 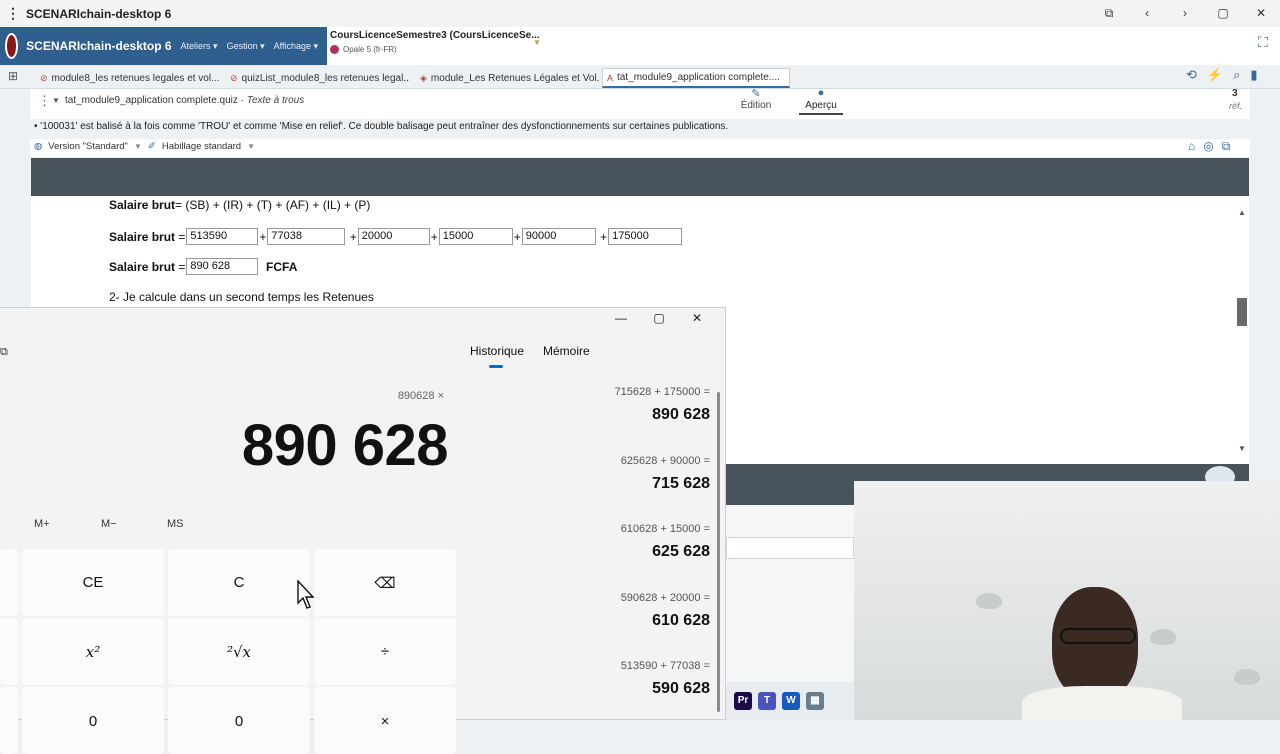 I want to click on history-item: 625628 + 90000 = 715 628, so click(x=635, y=474).